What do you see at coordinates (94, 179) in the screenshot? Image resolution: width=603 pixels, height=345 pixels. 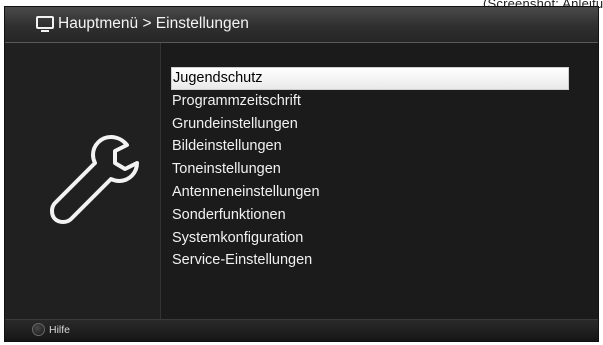 I see `wrench-icon` at bounding box center [94, 179].